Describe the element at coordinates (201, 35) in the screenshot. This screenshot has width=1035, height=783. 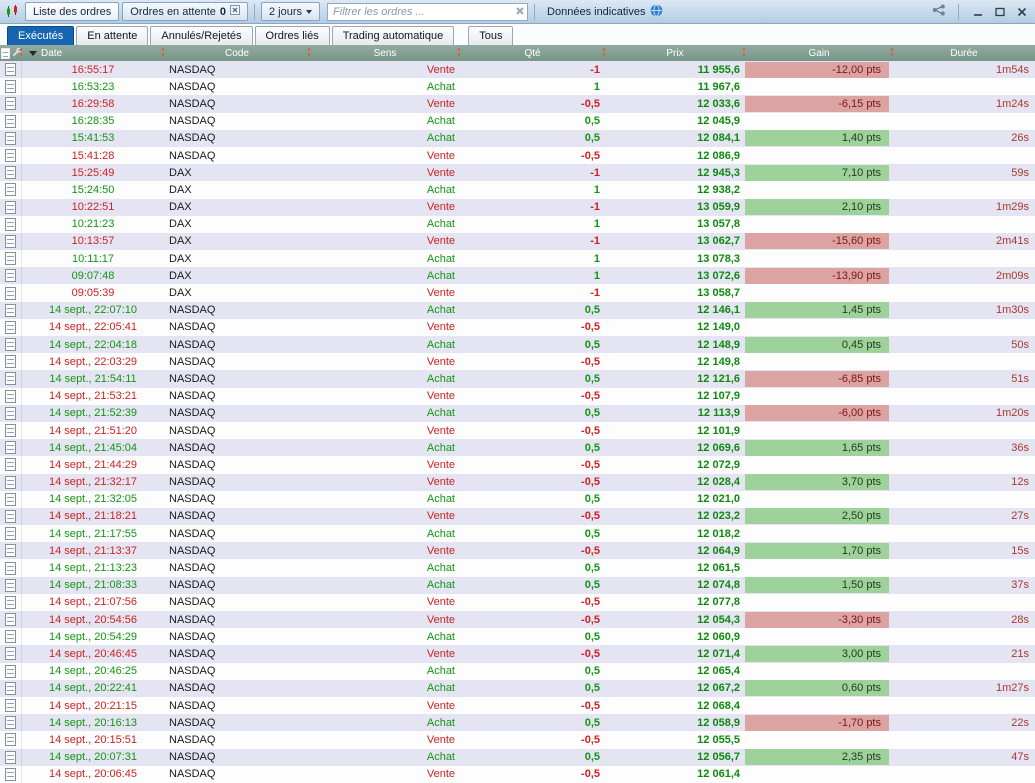
I see `tab-annules-rejetes: Annulés/Rejetés` at that location.